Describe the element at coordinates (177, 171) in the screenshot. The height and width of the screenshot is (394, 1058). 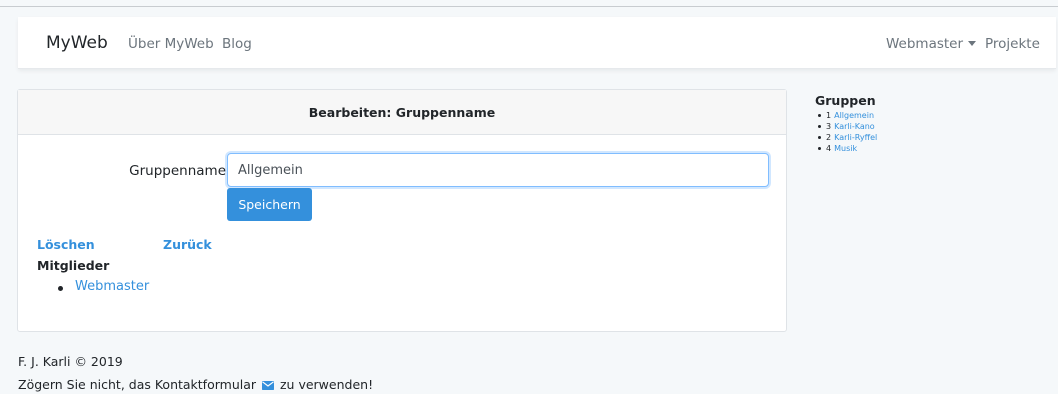
I see `group-name-label: Gruppenname` at that location.